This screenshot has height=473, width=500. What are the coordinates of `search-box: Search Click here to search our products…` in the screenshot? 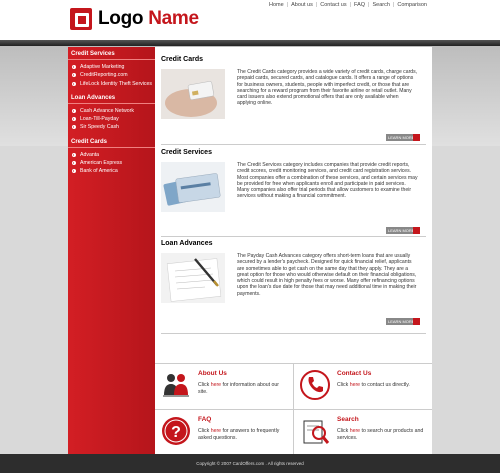 It's located at (363, 432).